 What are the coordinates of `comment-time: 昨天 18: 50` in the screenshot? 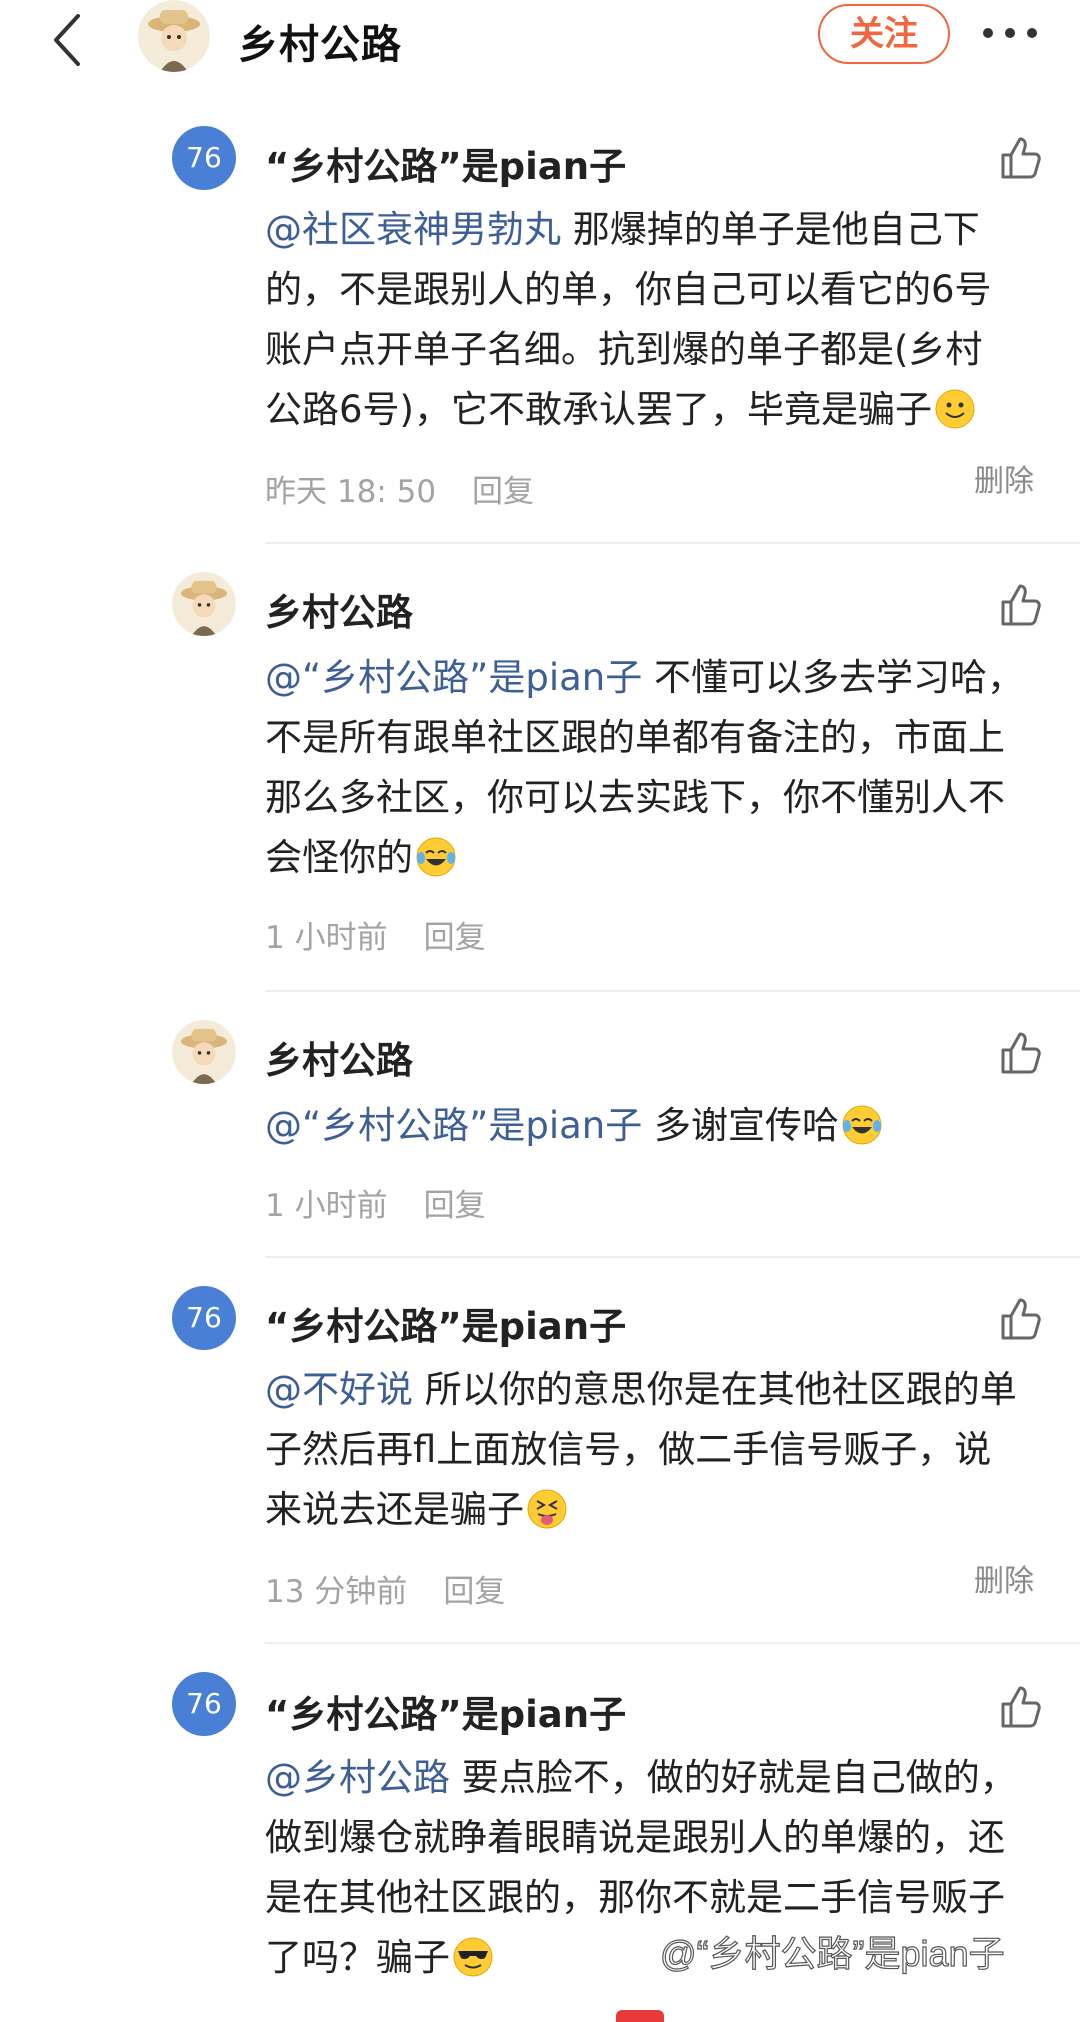 It's located at (351, 492).